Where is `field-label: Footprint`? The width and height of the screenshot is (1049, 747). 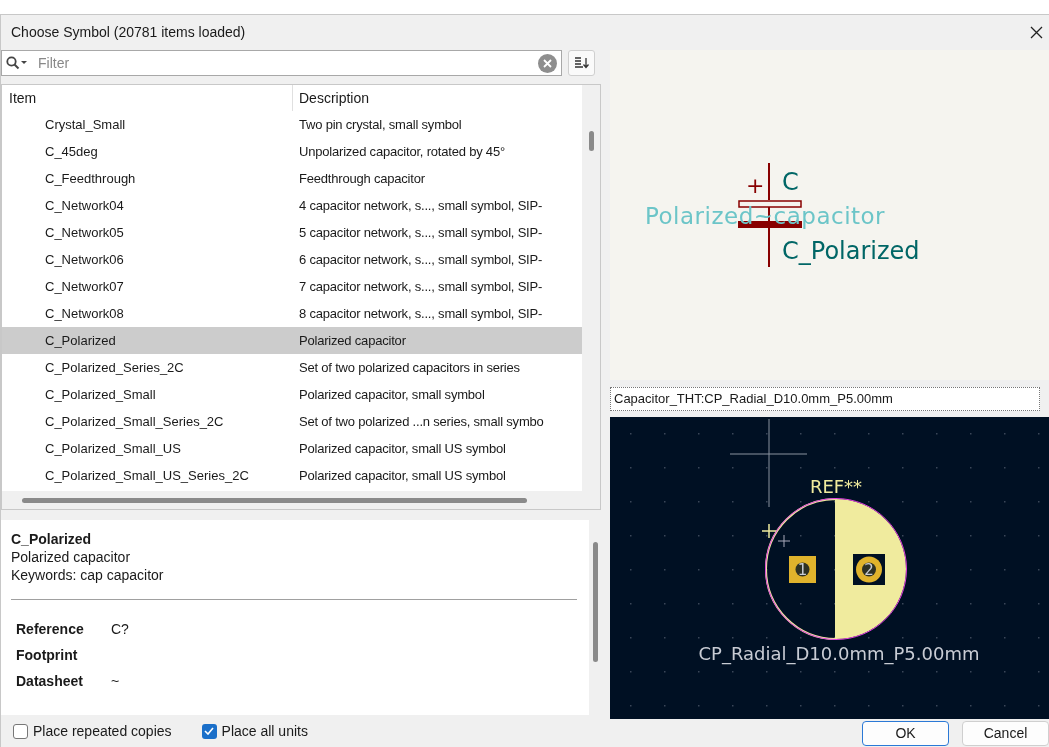
field-label: Footprint is located at coordinates (47, 655).